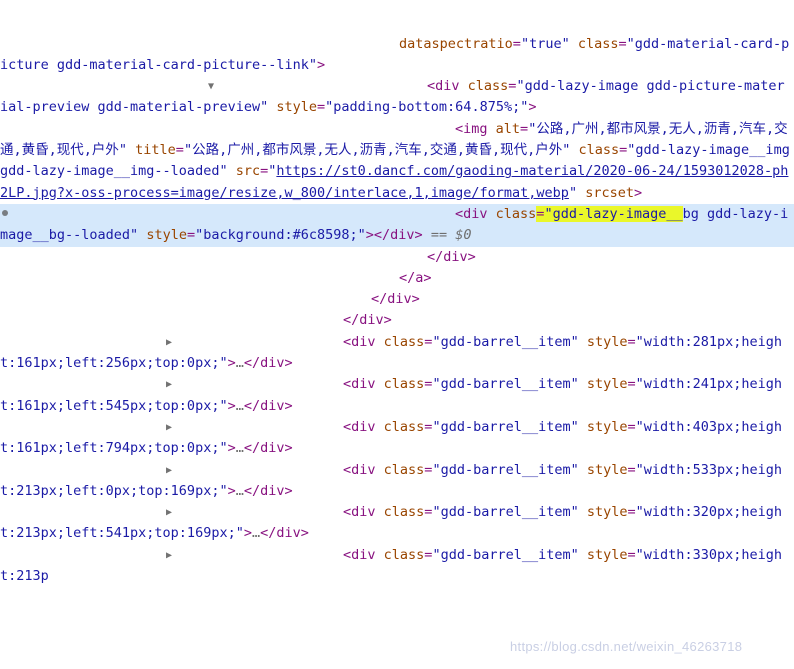 The width and height of the screenshot is (794, 669). What do you see at coordinates (471, 128) in the screenshot?
I see `token-tag: <img` at bounding box center [471, 128].